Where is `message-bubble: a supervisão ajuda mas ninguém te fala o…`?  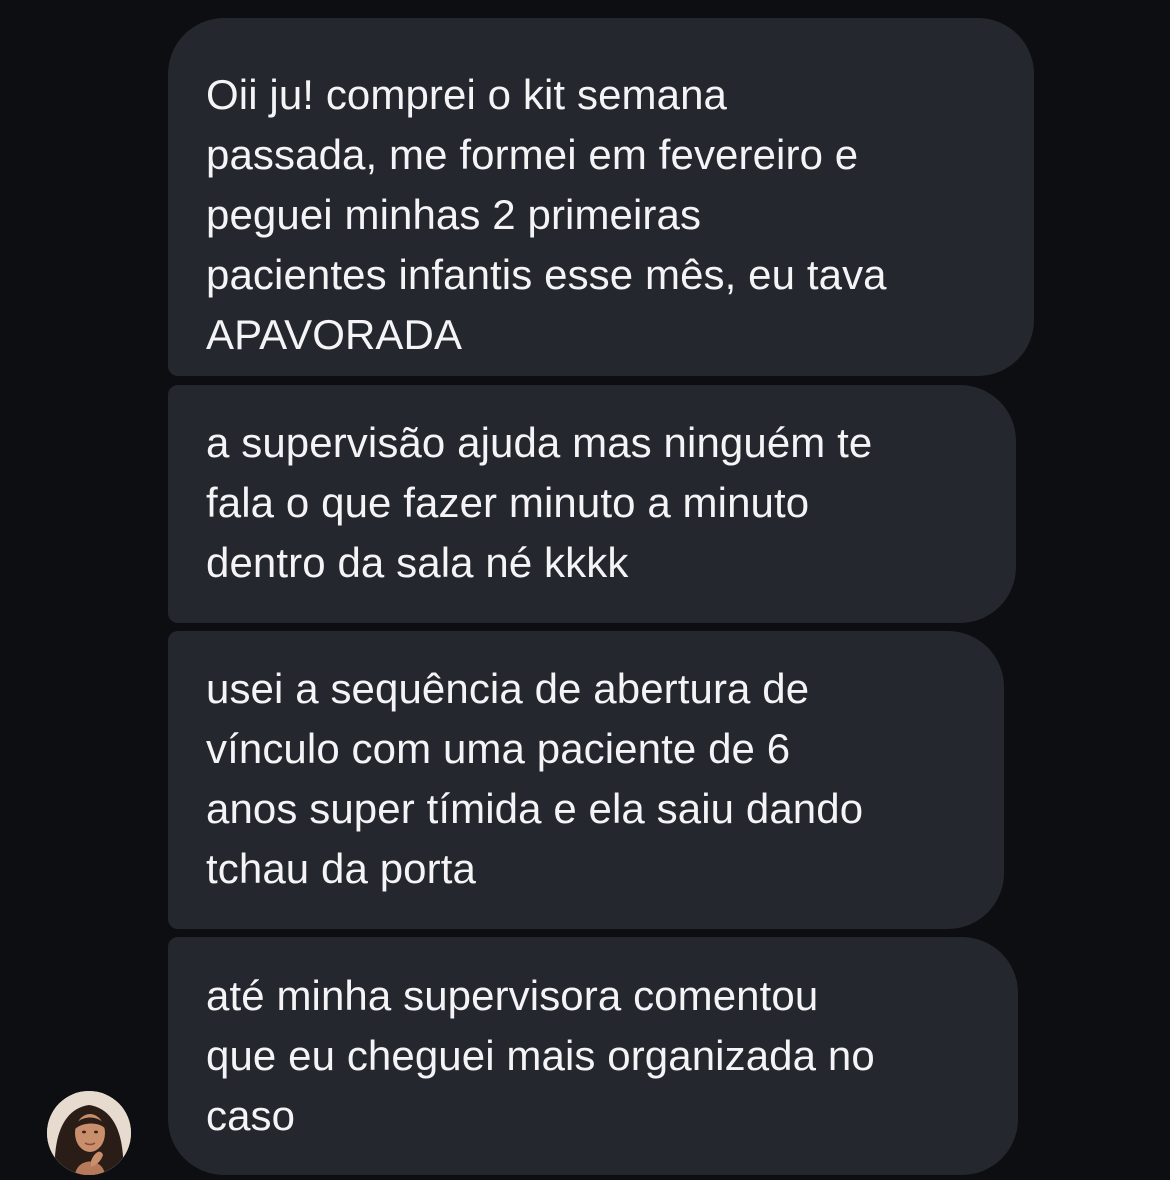 message-bubble: a supervisão ajuda mas ninguém te fala o… is located at coordinates (592, 504).